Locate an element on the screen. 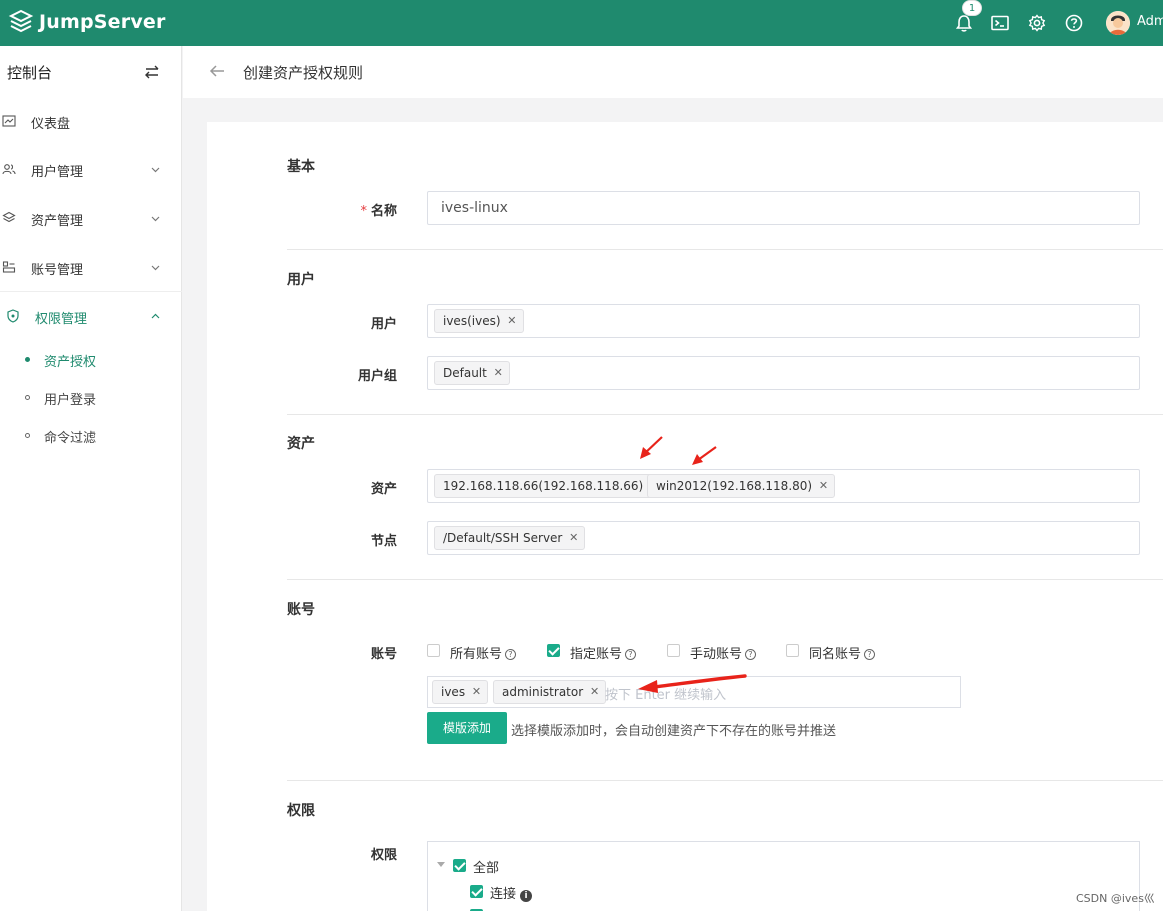 This screenshot has height=911, width=1163. name-input-value: ives-linux is located at coordinates (474, 208).